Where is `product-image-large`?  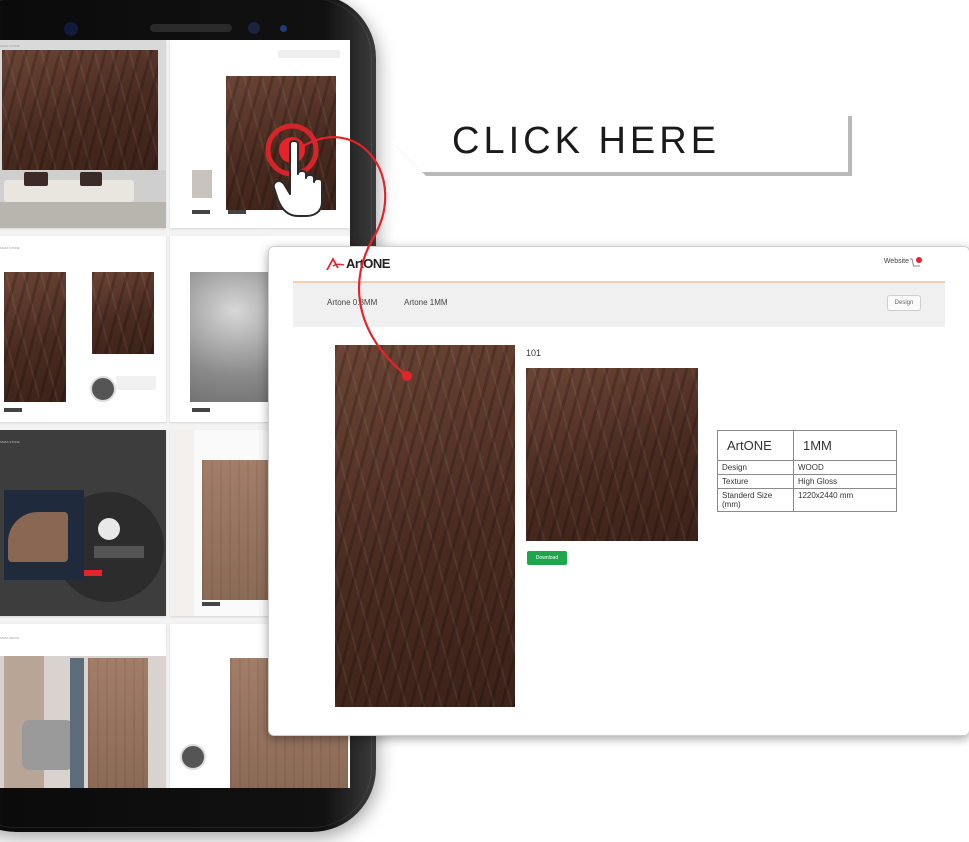
product-image-large is located at coordinates (425, 526).